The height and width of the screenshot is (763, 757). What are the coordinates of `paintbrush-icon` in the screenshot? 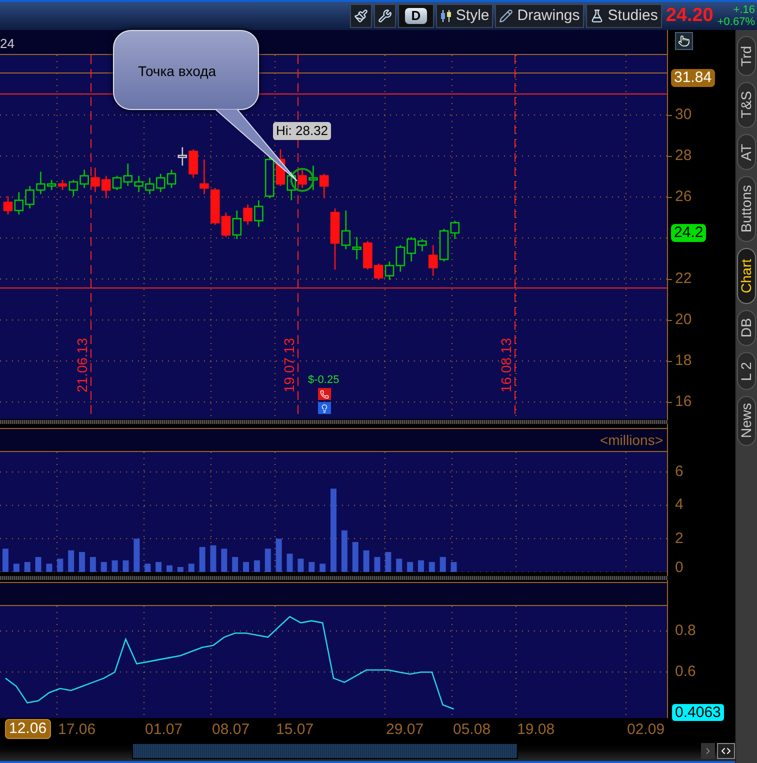 It's located at (361, 16).